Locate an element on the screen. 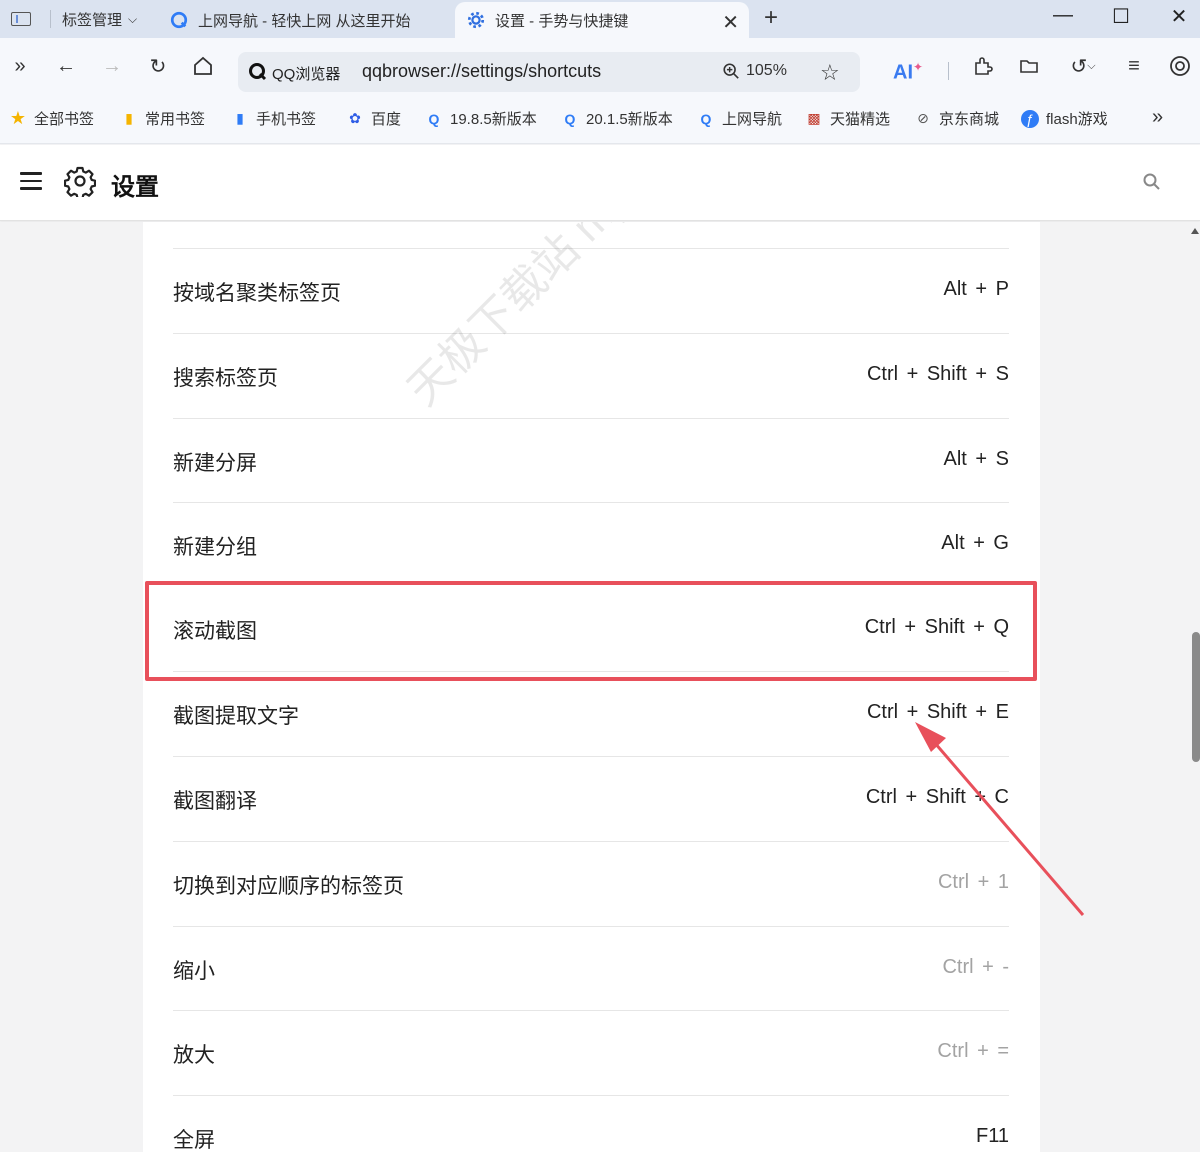  chevron-down-icon: ⌵ is located at coordinates (133, 19).